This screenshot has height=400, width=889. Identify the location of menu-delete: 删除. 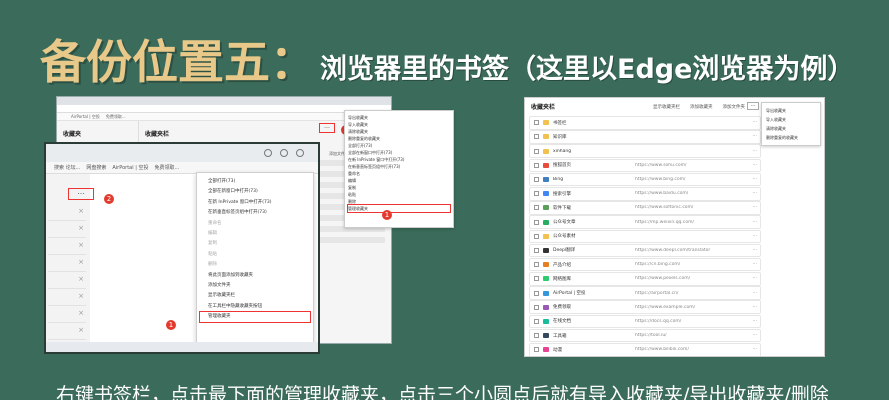
(255, 265).